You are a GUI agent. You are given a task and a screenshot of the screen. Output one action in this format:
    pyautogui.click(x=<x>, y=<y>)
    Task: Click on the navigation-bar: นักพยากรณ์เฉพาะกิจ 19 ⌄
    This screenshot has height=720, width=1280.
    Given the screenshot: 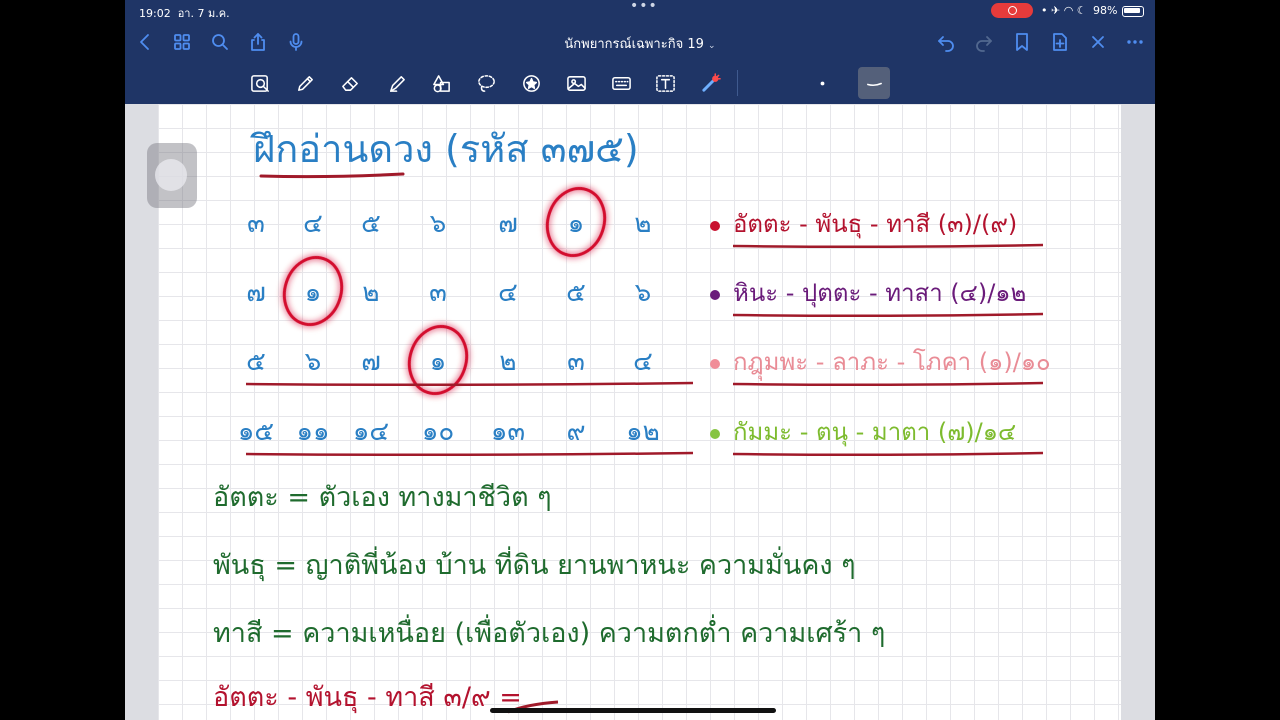 What is the action you would take?
    pyautogui.click(x=640, y=42)
    